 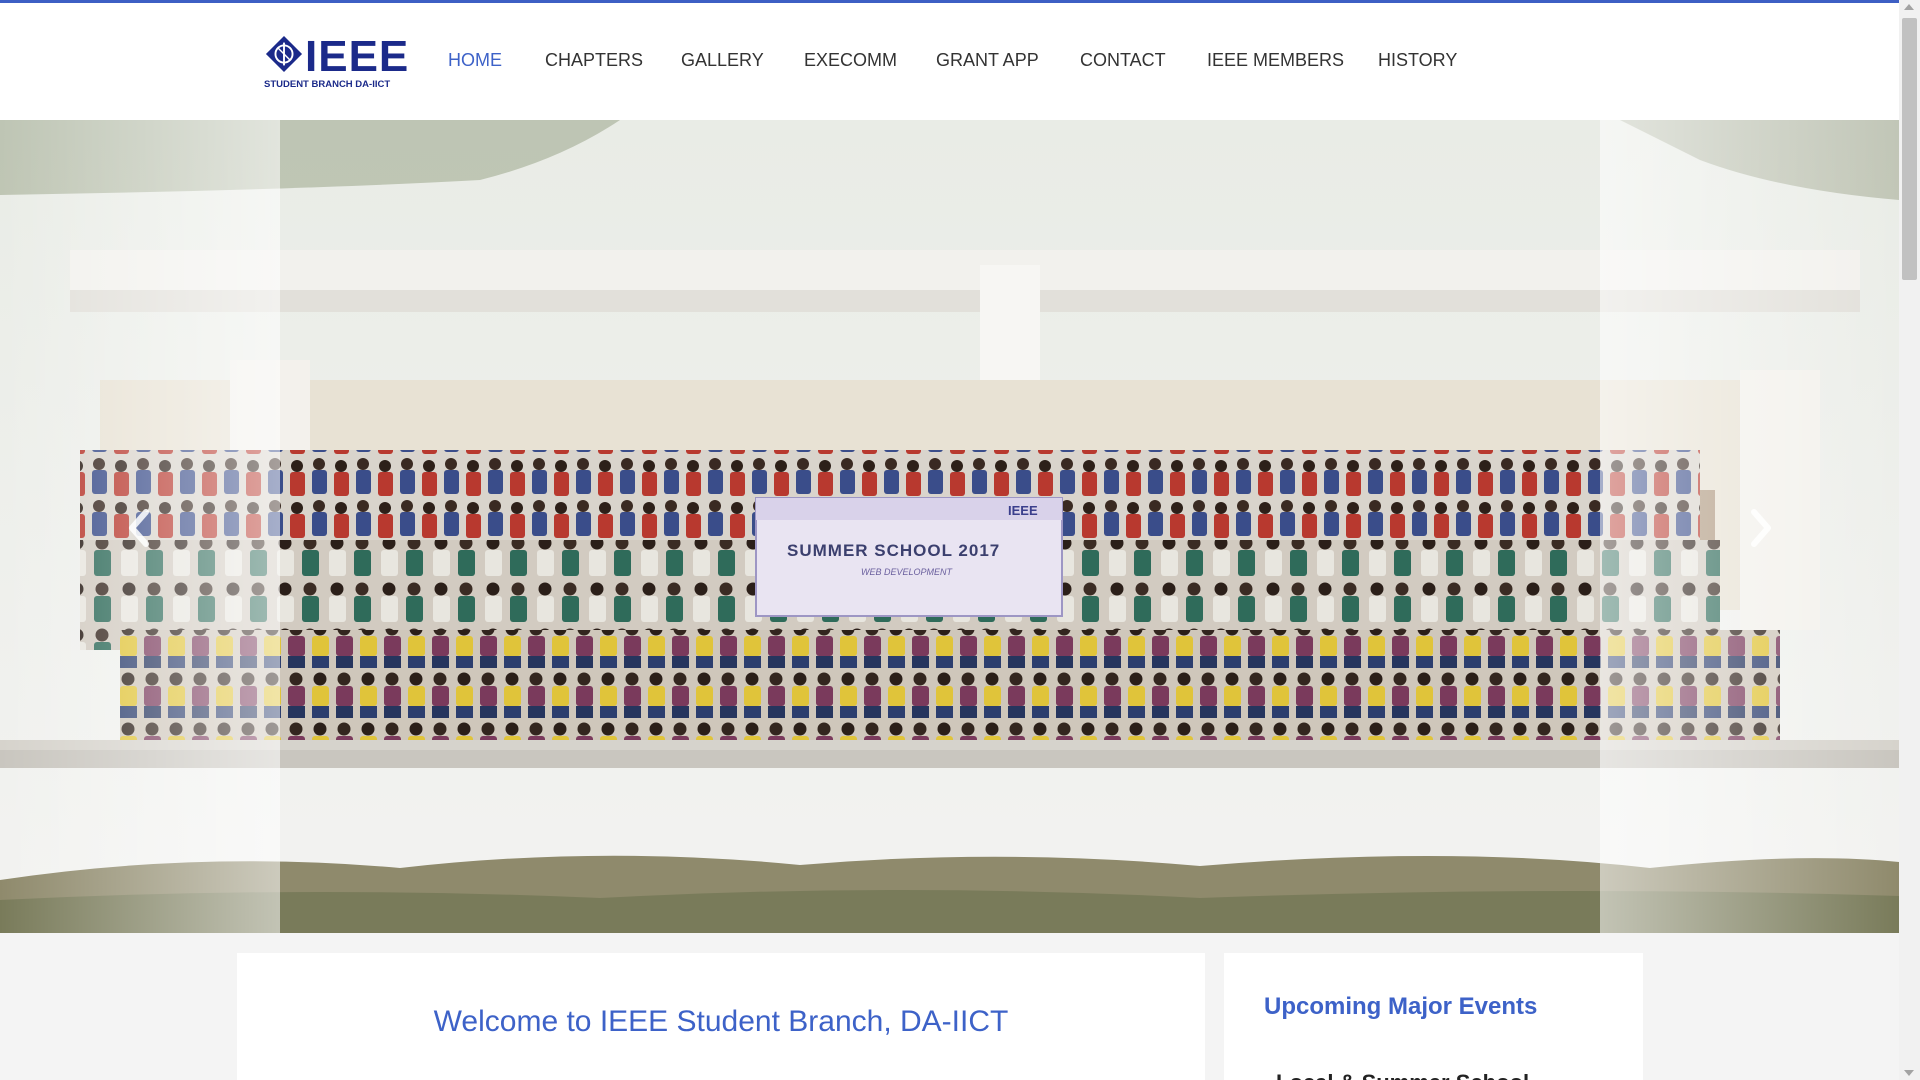 I want to click on scroll-up-arrow-icon, so click(x=1909, y=7).